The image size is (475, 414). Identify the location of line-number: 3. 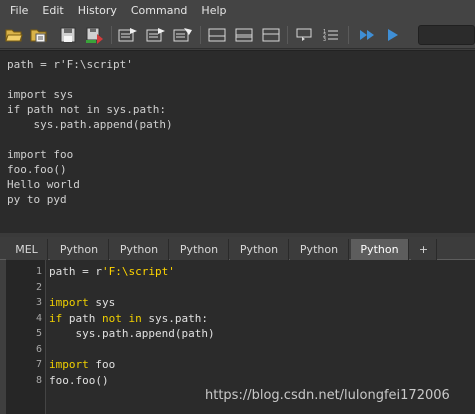
(38, 302).